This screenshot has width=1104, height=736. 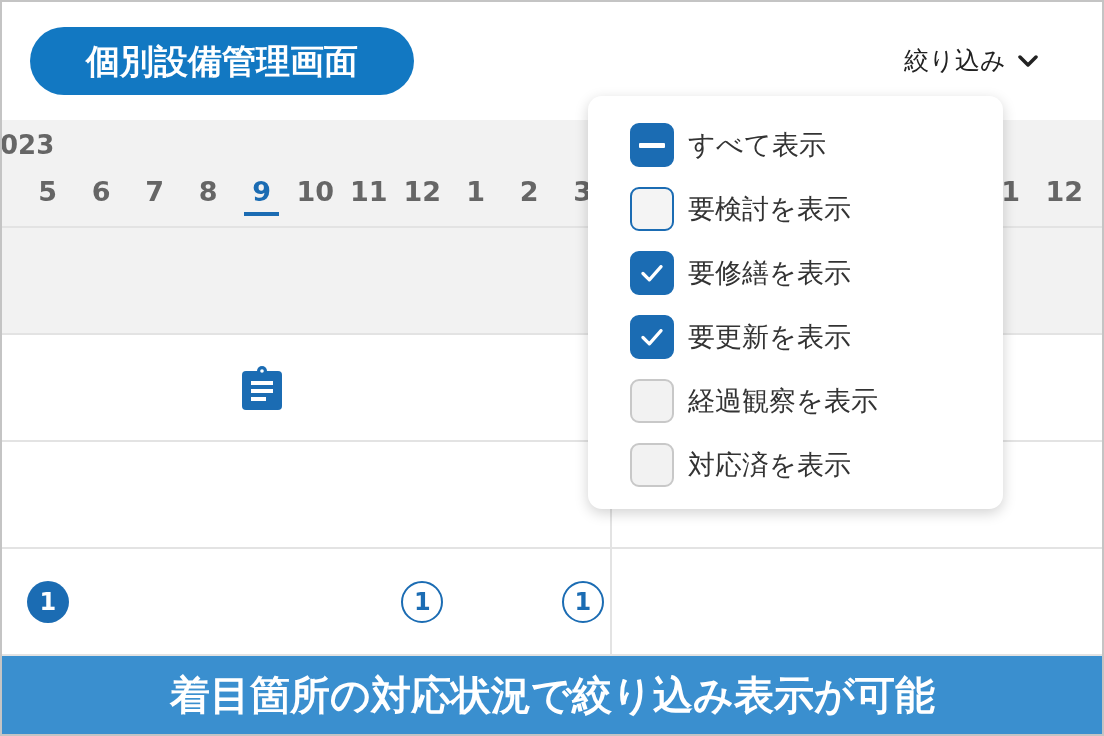 What do you see at coordinates (48, 194) in the screenshot?
I see `month-tab: 5` at bounding box center [48, 194].